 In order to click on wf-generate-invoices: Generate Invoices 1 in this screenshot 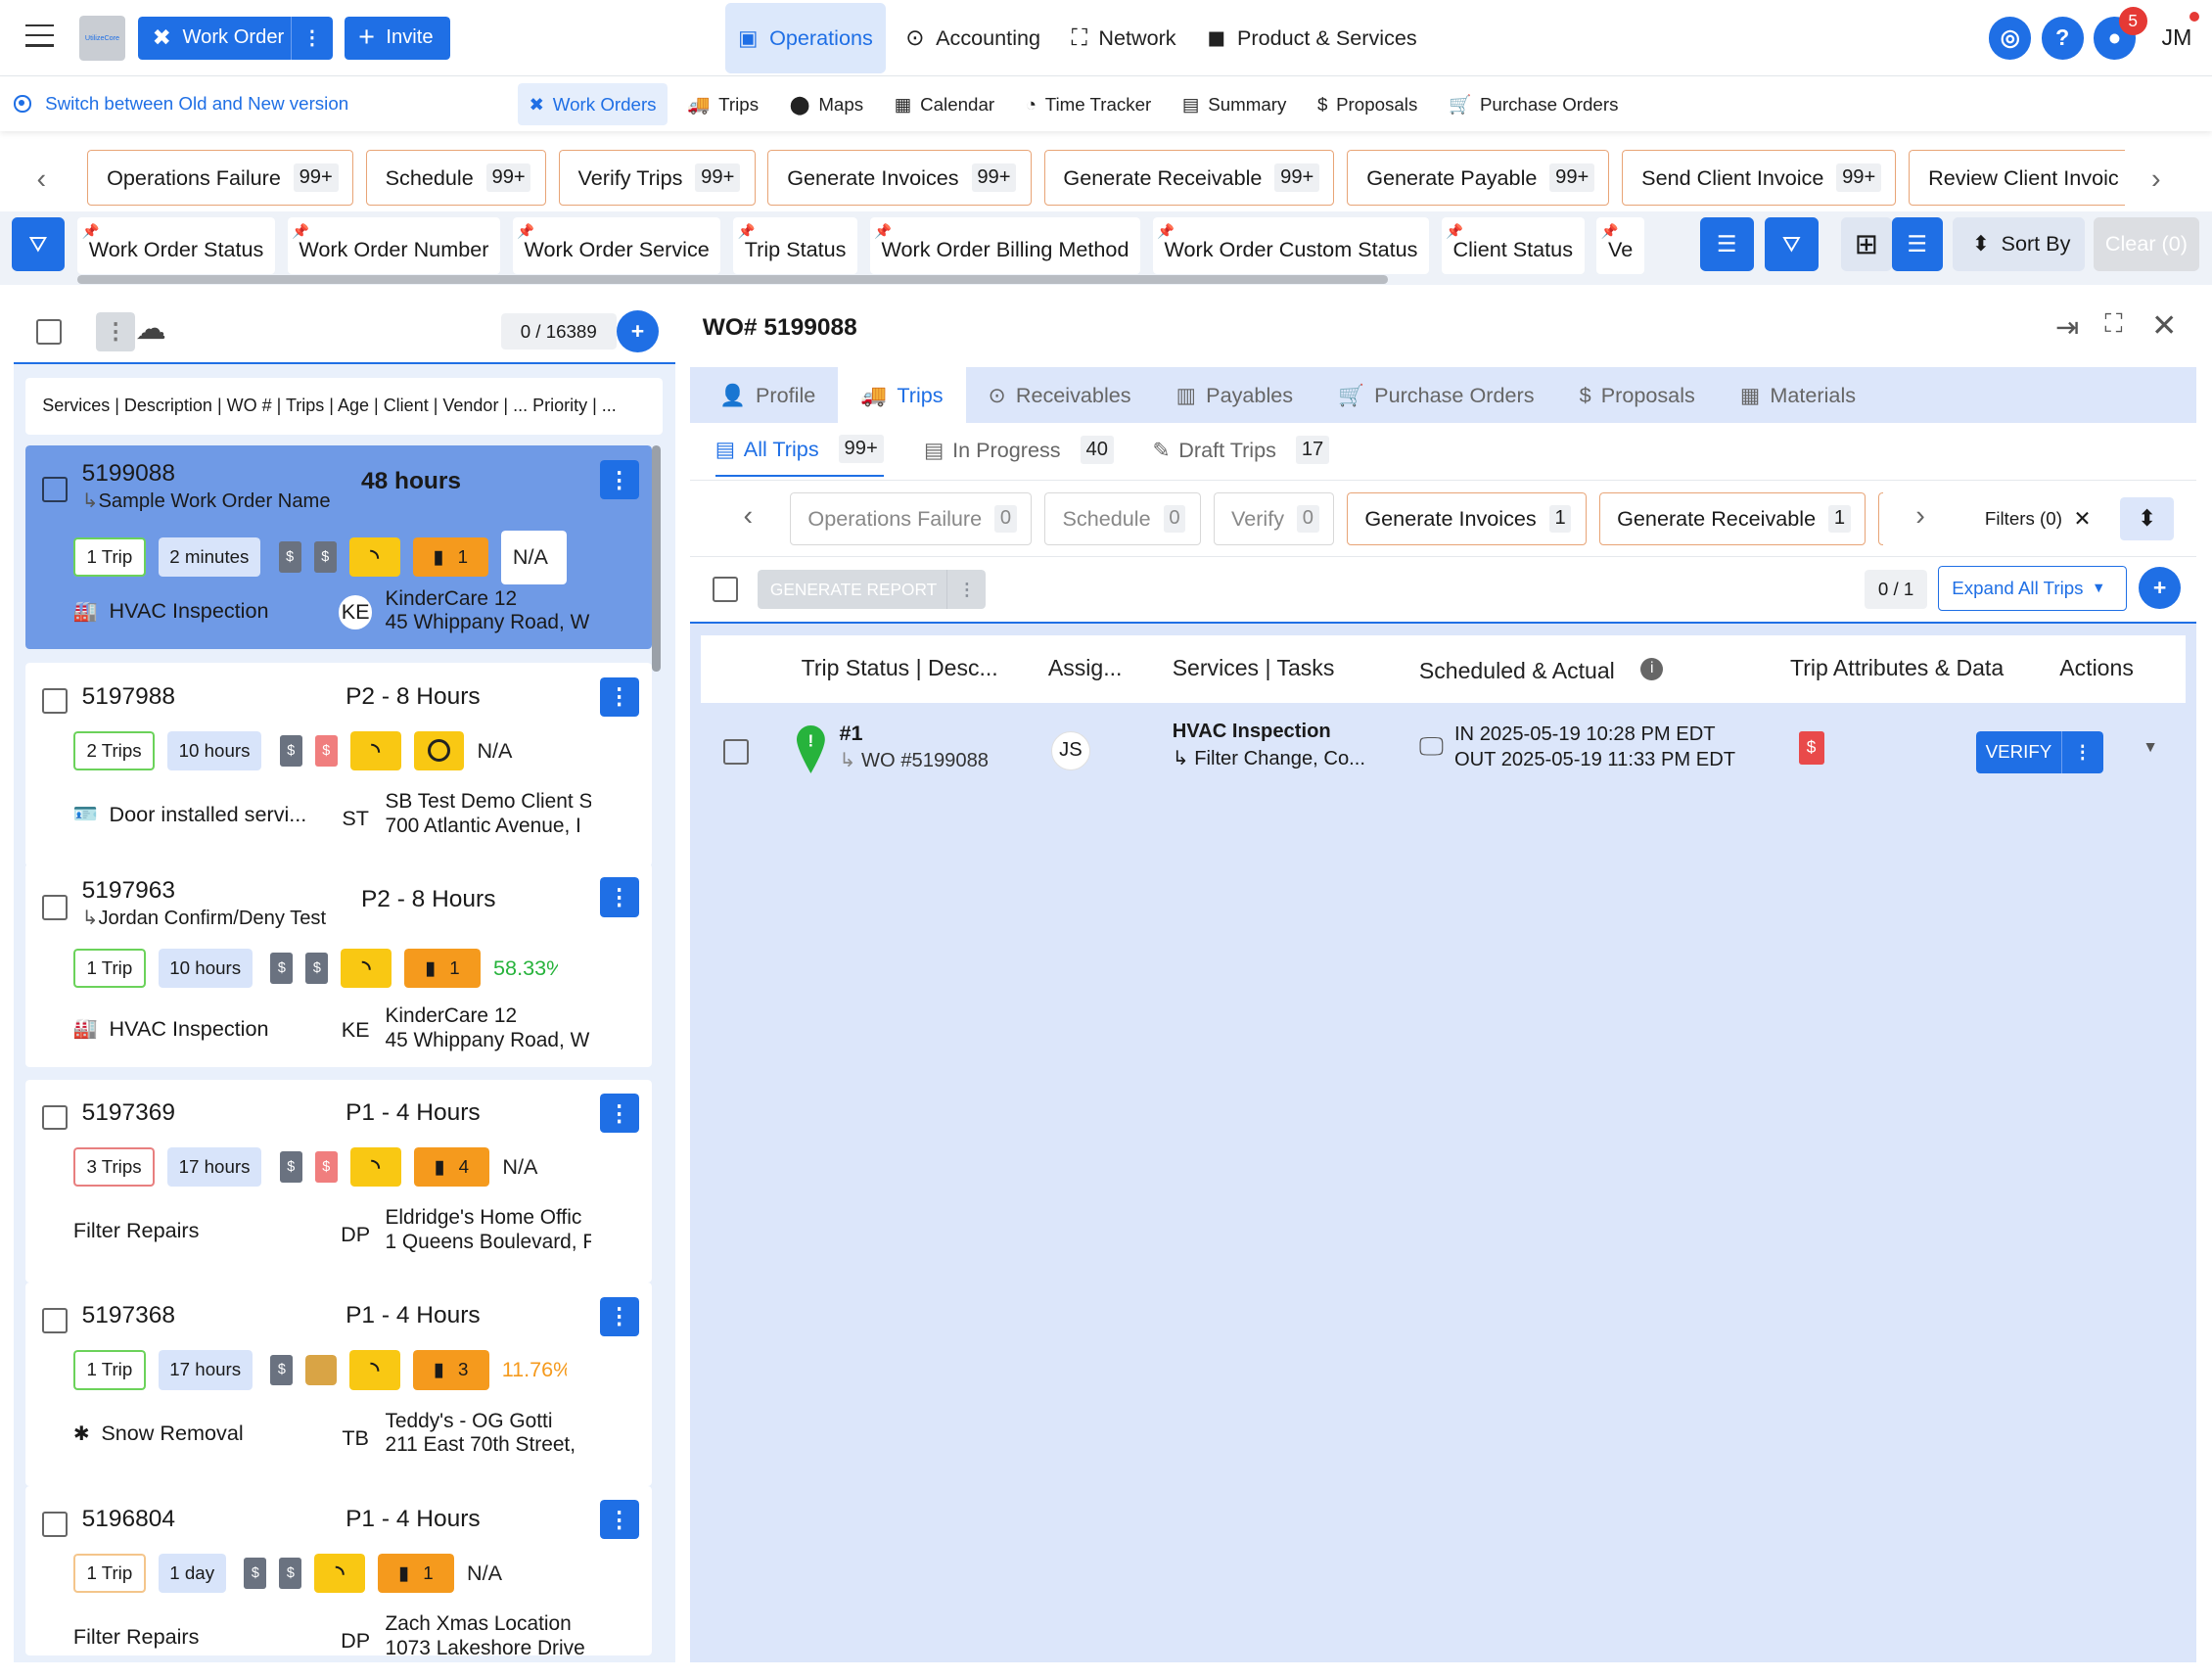, I will do `click(1467, 518)`.